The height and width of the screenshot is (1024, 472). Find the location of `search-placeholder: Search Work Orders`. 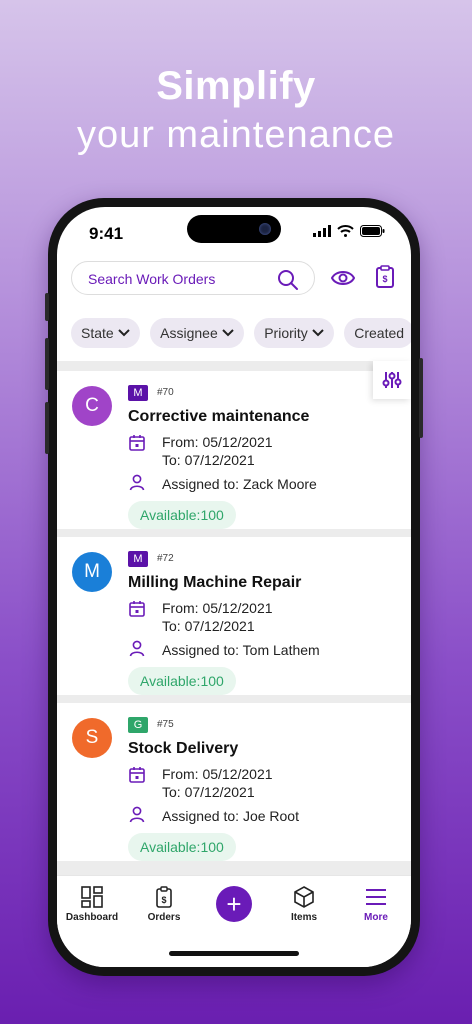

search-placeholder: Search Work Orders is located at coordinates (152, 279).